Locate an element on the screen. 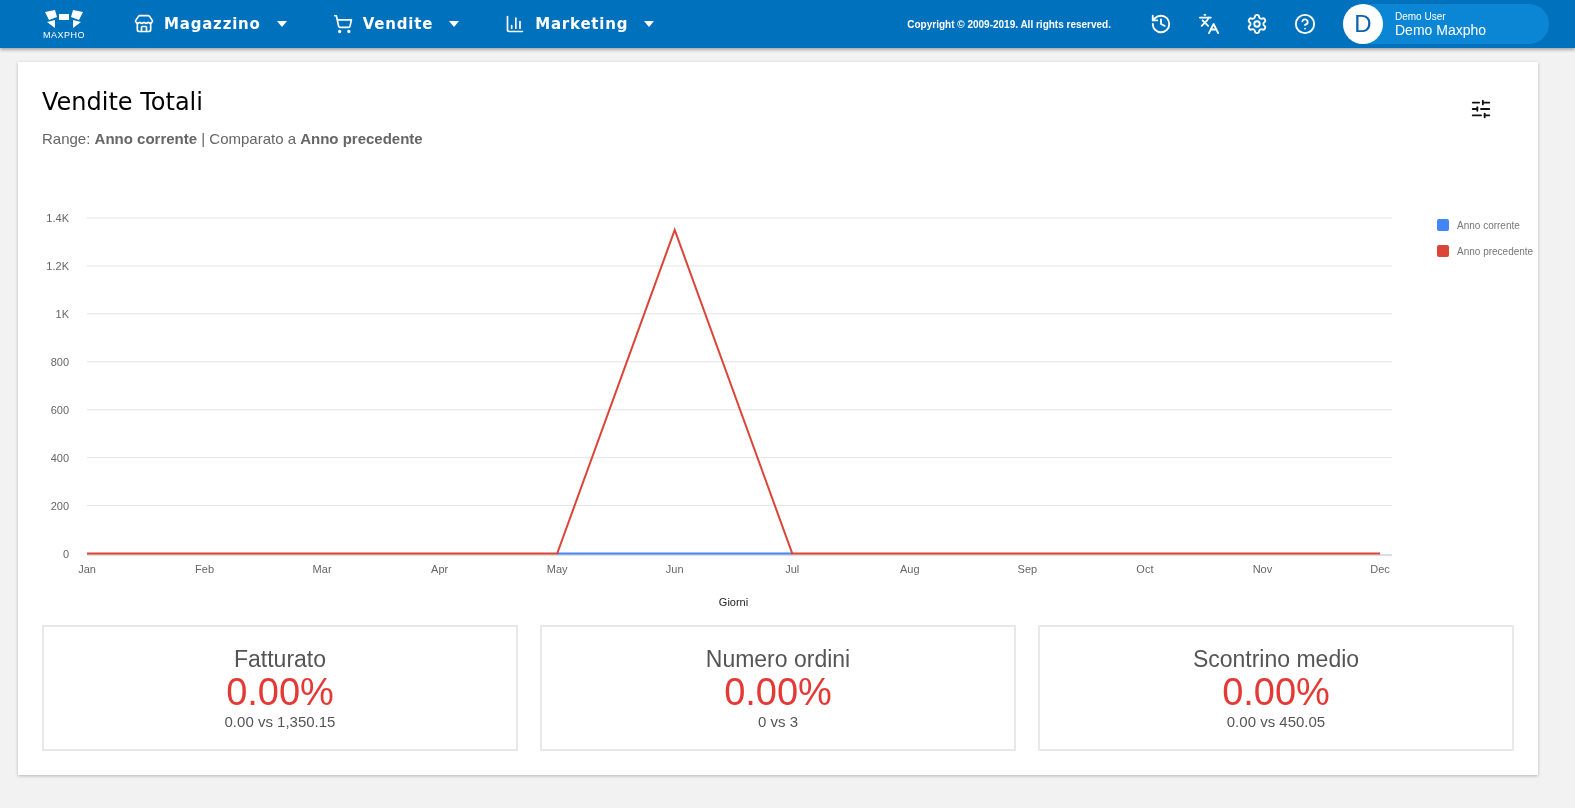 This screenshot has width=1575, height=808. y-tick-label: 1.2K is located at coordinates (57, 265).